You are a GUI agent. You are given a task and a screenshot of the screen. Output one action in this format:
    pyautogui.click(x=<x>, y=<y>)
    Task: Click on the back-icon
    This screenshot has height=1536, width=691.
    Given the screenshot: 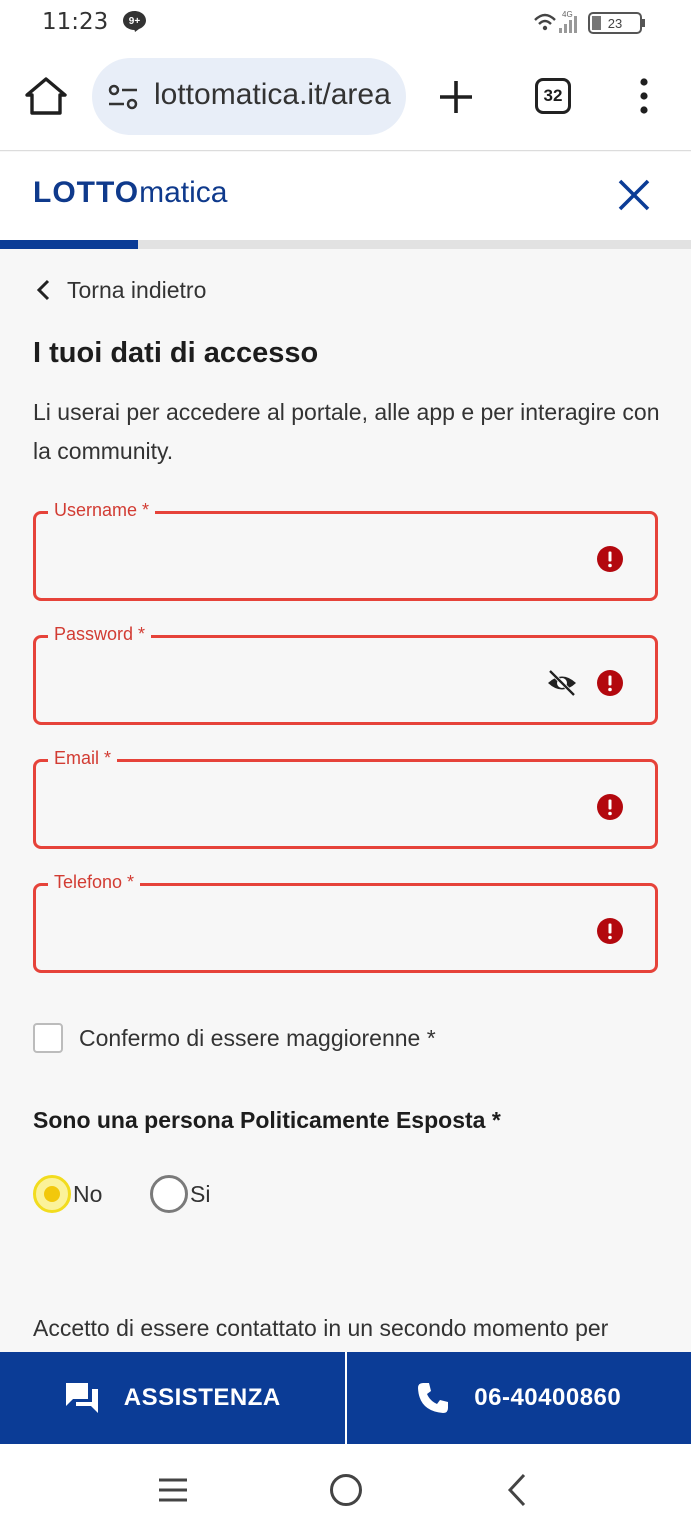 What is the action you would take?
    pyautogui.click(x=517, y=1490)
    